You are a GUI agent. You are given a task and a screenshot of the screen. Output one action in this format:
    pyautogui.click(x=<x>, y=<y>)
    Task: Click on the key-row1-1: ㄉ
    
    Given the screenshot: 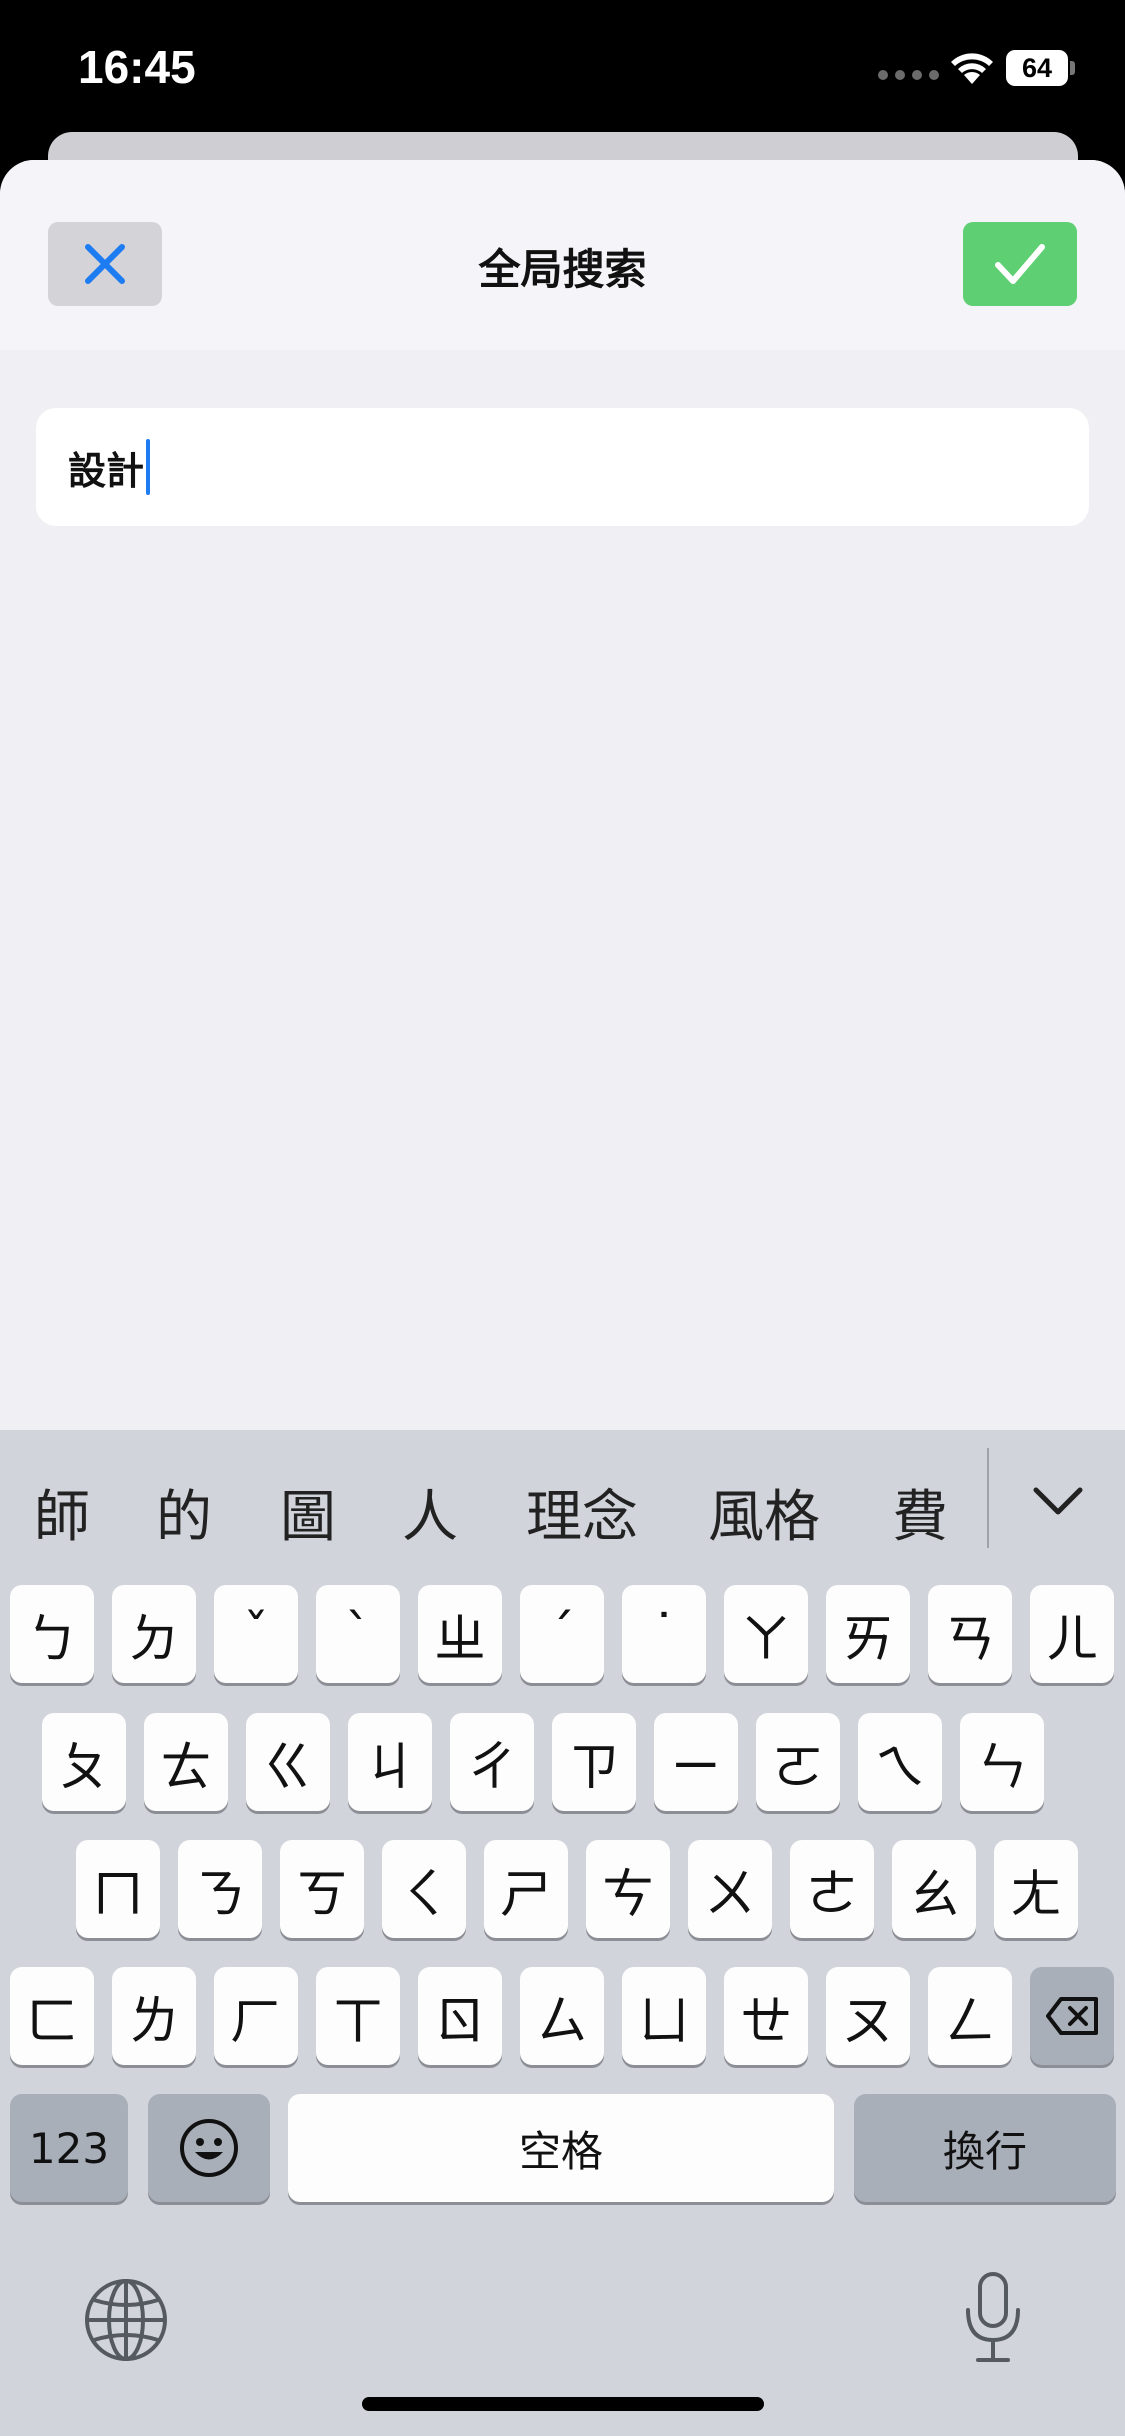 What is the action you would take?
    pyautogui.click(x=154, y=1634)
    